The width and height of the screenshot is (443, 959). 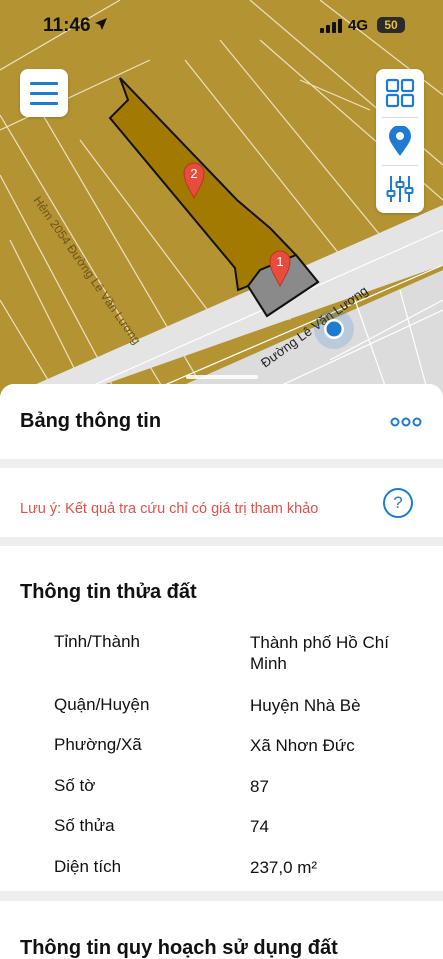 I want to click on row-label: Số tờ, so click(x=75, y=785).